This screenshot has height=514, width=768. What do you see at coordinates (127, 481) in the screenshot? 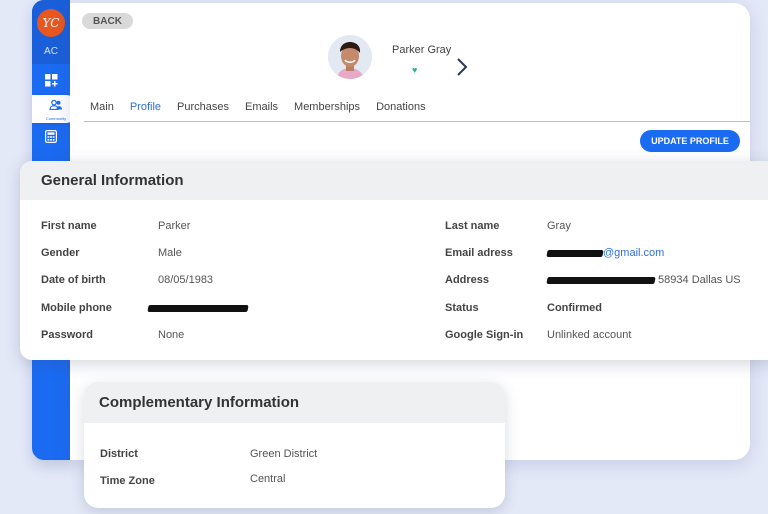
I see `time-zone-label: Time Zone` at bounding box center [127, 481].